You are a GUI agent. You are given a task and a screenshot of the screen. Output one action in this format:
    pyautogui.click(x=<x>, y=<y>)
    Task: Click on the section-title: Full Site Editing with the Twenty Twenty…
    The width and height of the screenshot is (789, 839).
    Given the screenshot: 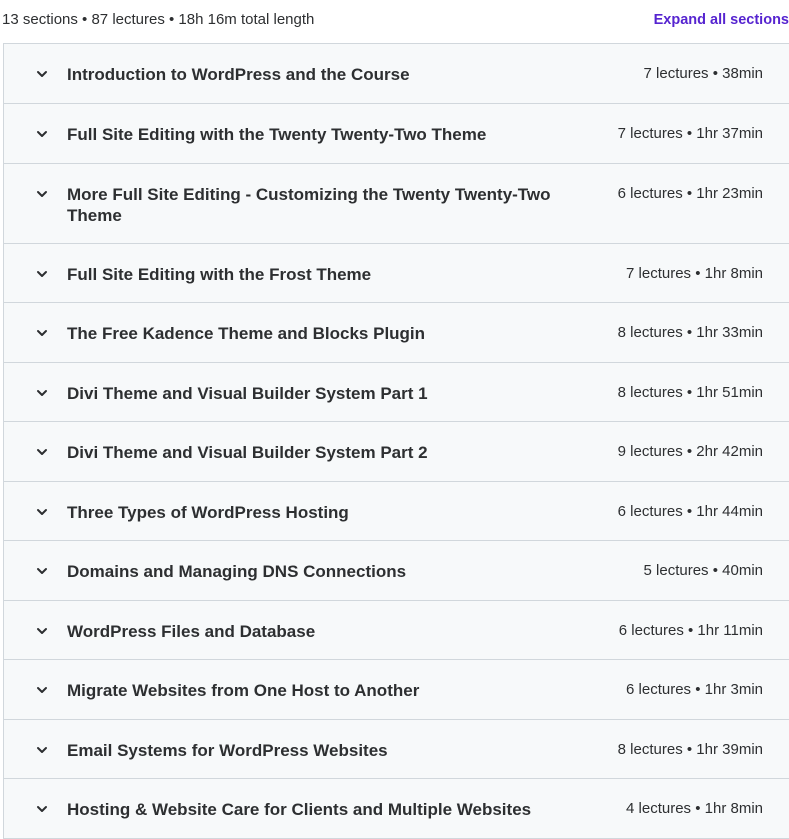 What is the action you would take?
    pyautogui.click(x=277, y=134)
    